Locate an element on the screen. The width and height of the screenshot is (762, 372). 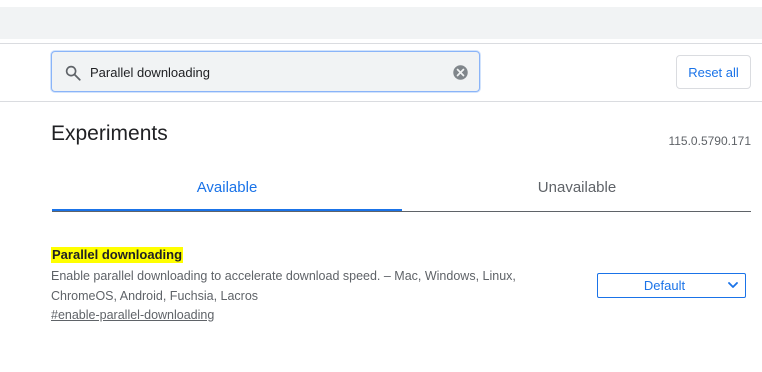
search-icon is located at coordinates (73, 73).